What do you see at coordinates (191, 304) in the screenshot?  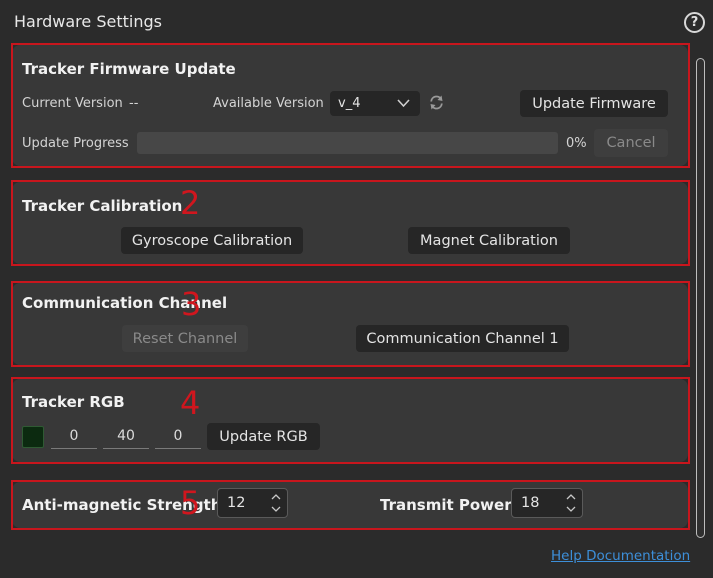 I see `section-marker-3: 3` at bounding box center [191, 304].